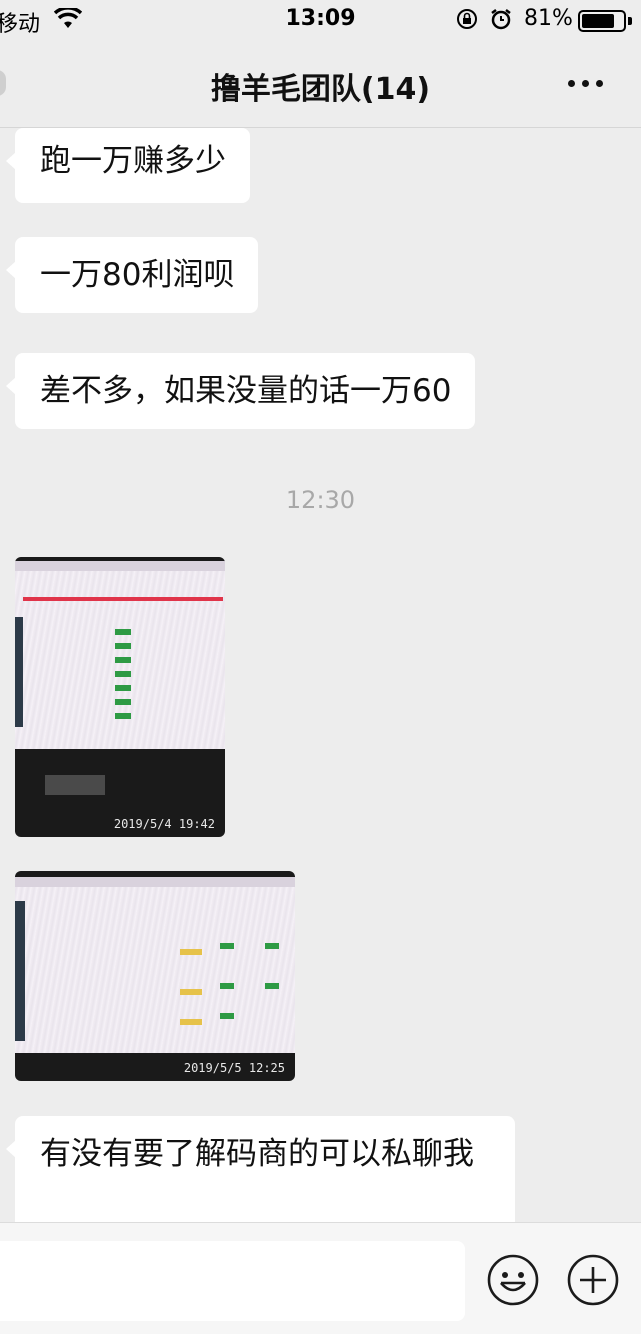 This screenshot has width=641, height=1334. I want to click on chat-title: 撸羊毛团队(14), so click(320, 89).